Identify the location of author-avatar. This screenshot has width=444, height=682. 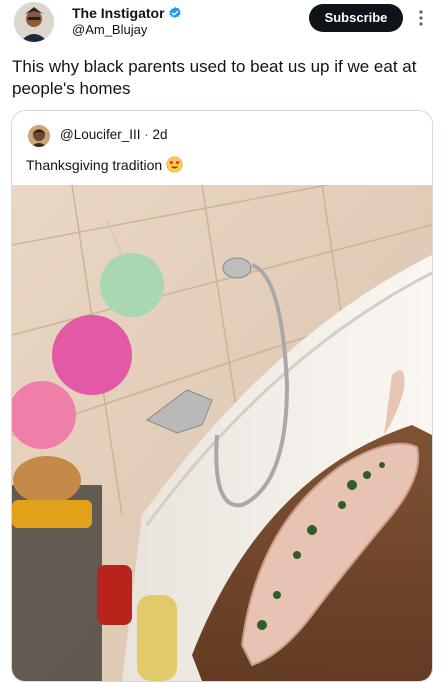
(34, 22).